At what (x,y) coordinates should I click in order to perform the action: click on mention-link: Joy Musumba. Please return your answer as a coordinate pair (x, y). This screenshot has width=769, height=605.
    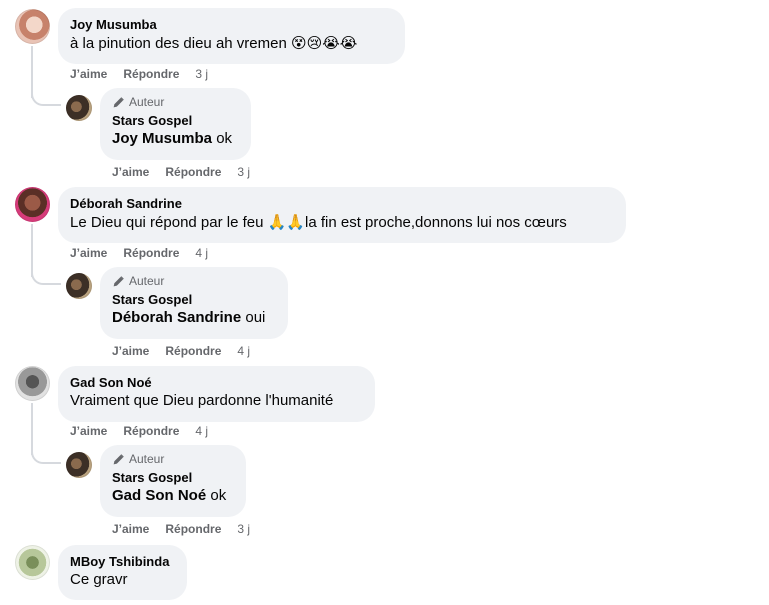
    Looking at the image, I should click on (162, 138).